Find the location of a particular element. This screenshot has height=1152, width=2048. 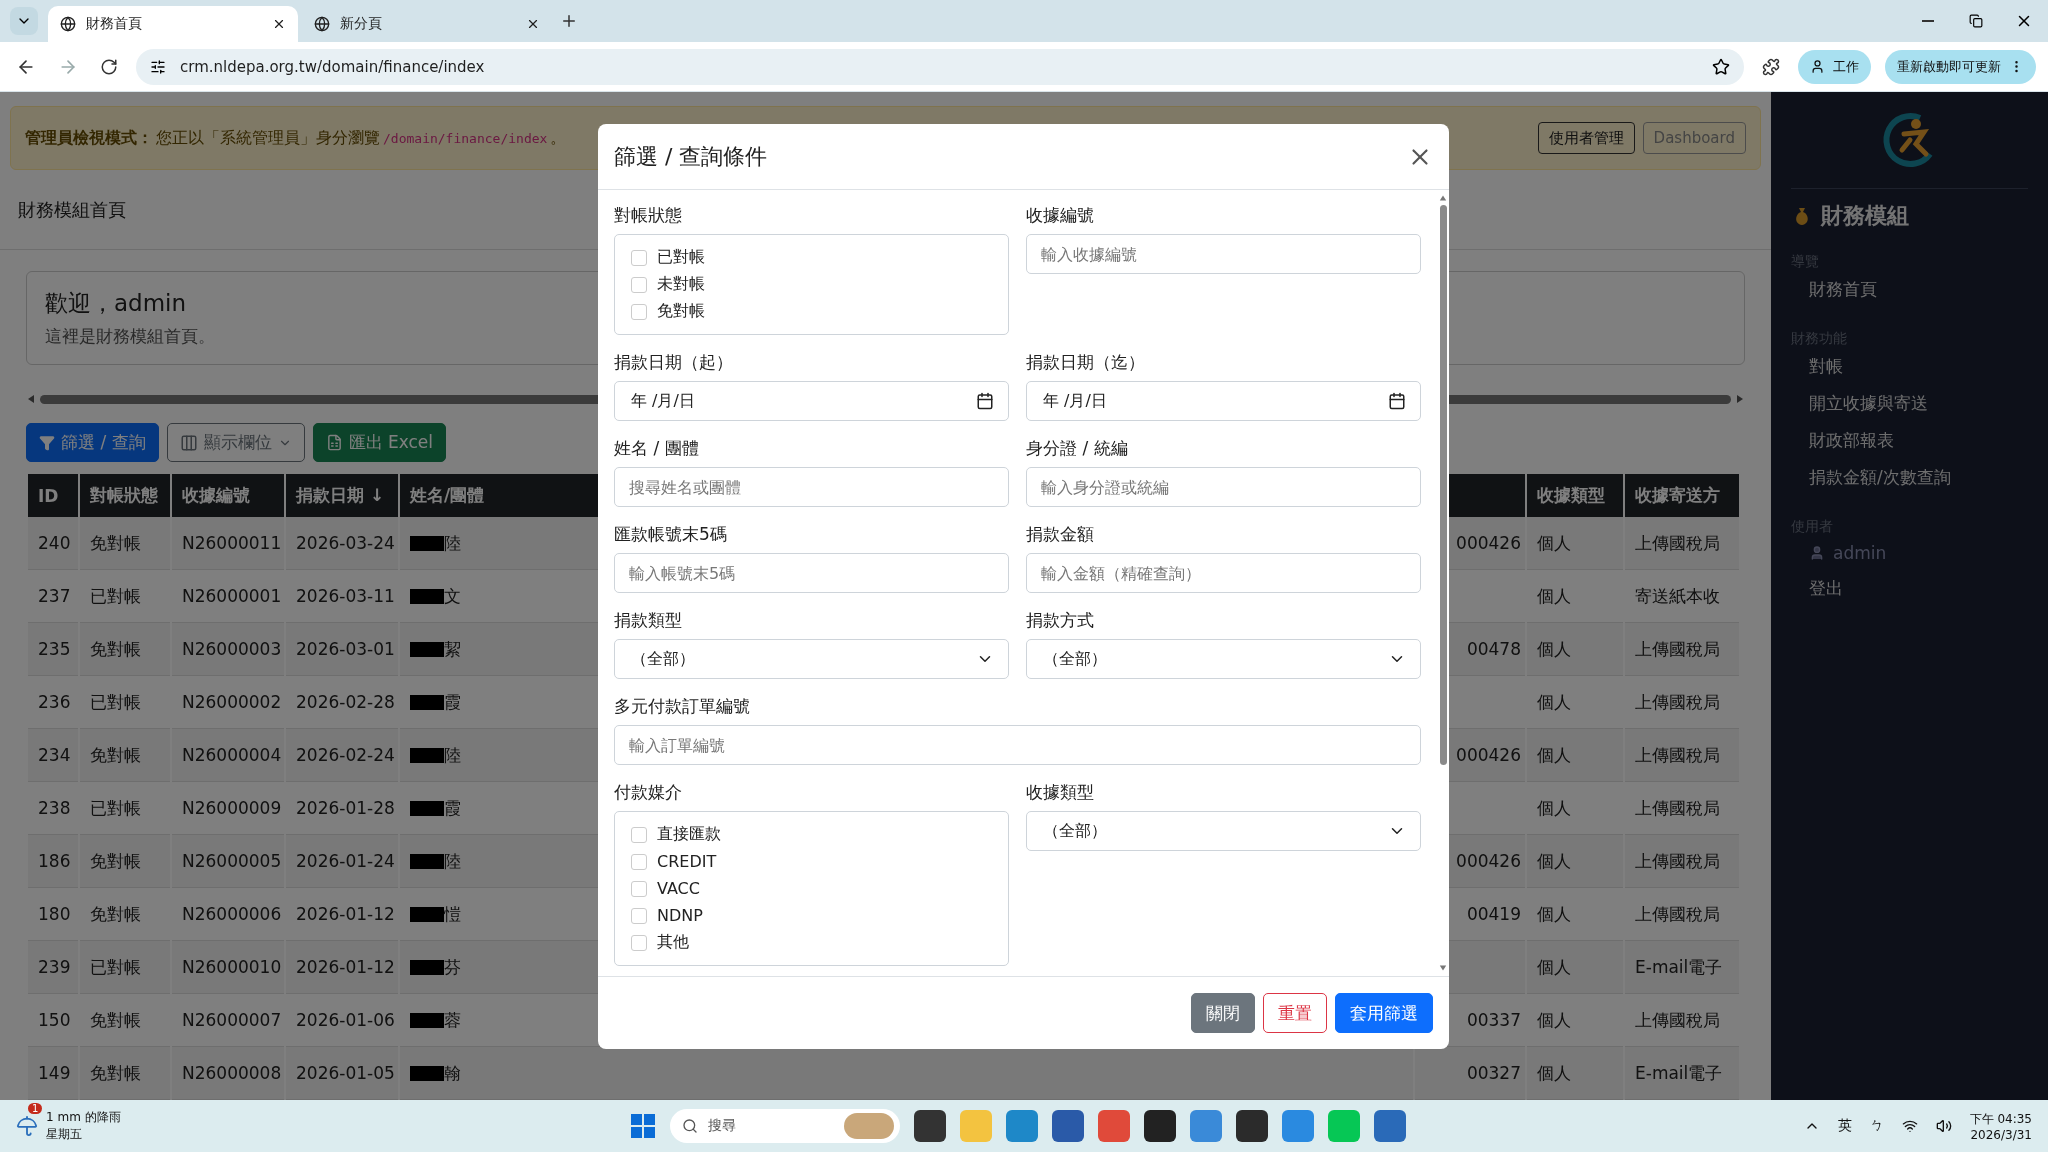

name-text: 芬 is located at coordinates (452, 966).